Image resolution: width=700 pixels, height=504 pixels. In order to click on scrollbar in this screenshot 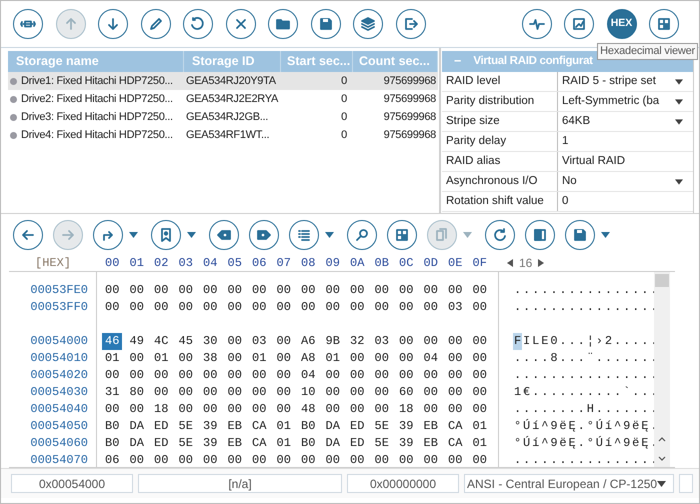, I will do `click(662, 369)`.